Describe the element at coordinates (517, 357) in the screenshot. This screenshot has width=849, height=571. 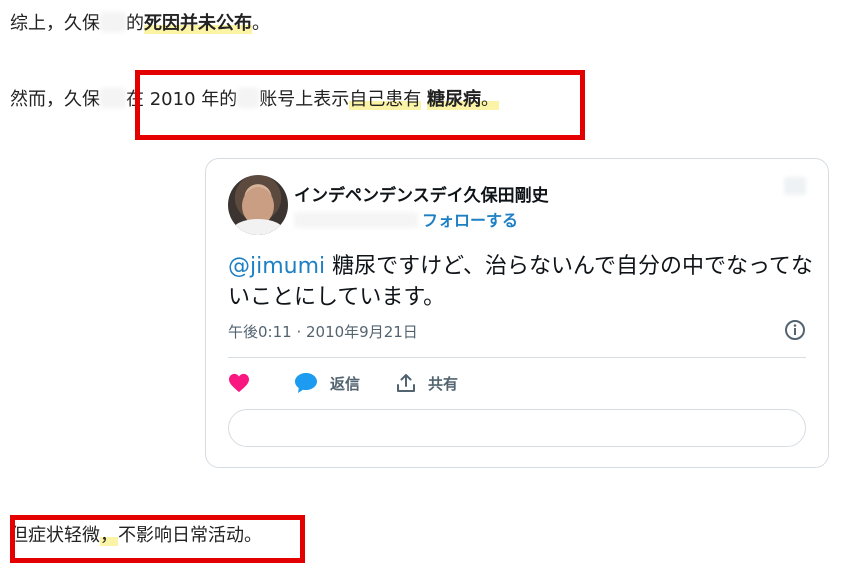
I see `tweet-divider` at that location.